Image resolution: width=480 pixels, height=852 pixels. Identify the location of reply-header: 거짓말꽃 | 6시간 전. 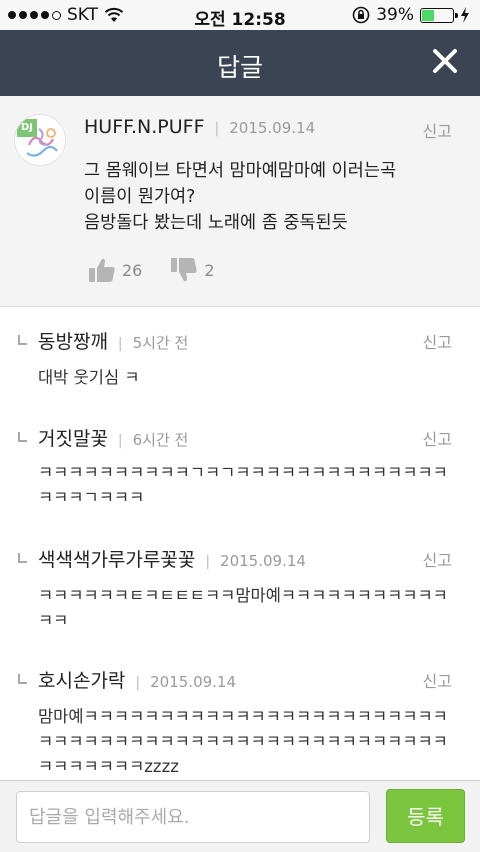
(113, 437).